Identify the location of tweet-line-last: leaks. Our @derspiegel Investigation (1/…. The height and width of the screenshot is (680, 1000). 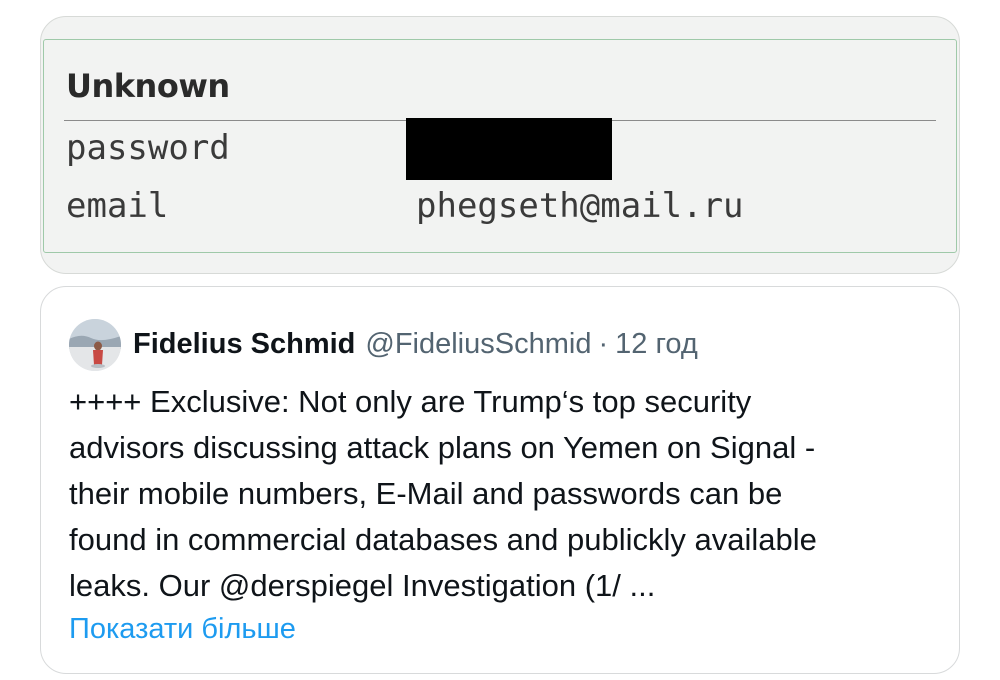
(504, 586).